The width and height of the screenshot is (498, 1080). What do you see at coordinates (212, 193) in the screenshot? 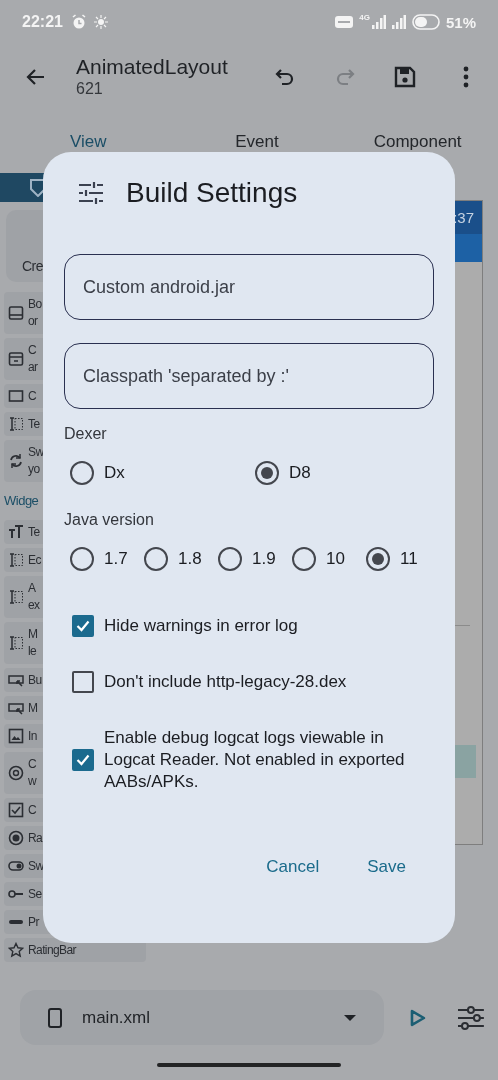
I see `dialog-title: Build Settings` at bounding box center [212, 193].